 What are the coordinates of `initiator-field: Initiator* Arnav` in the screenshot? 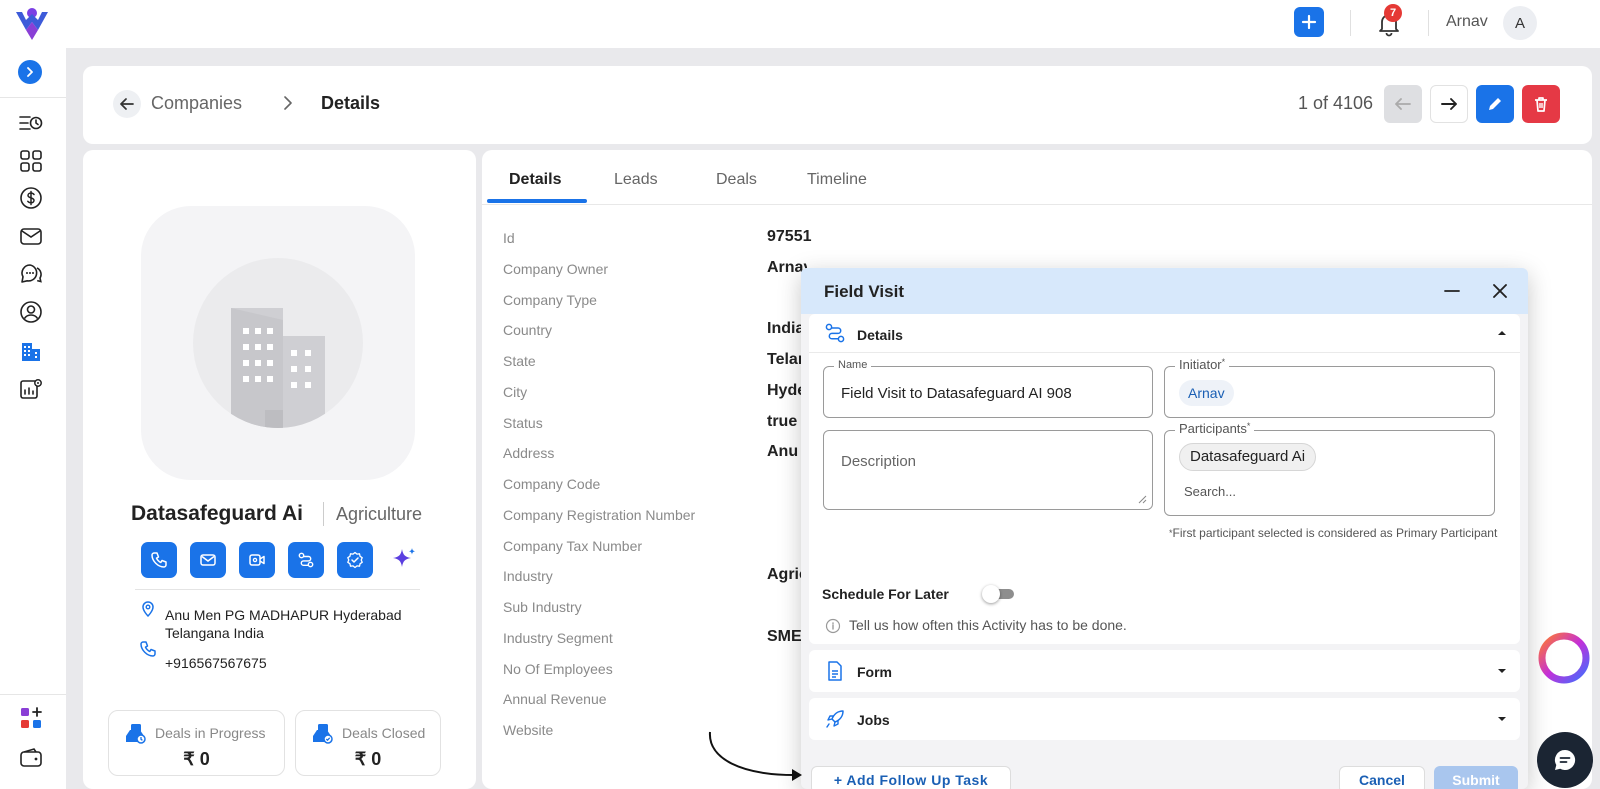 It's located at (1329, 387).